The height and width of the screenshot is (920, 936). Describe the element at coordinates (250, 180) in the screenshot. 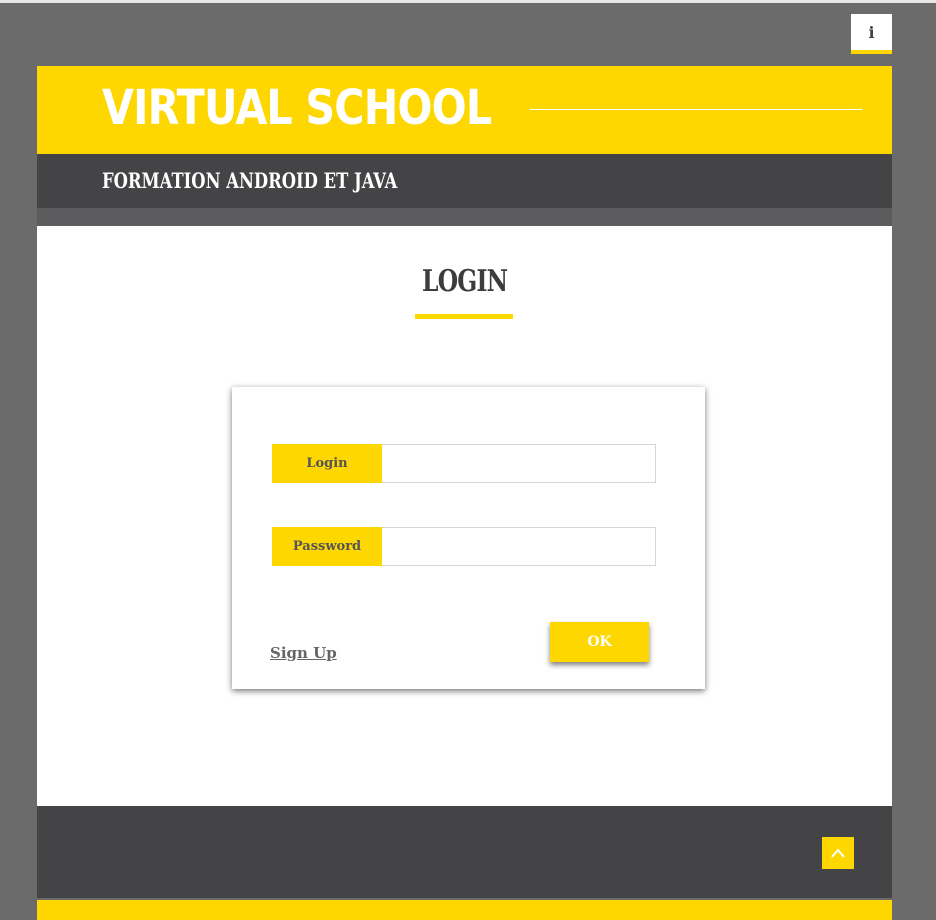

I see `site-subtitle: FORMATION ANDROID ET JAVA` at that location.